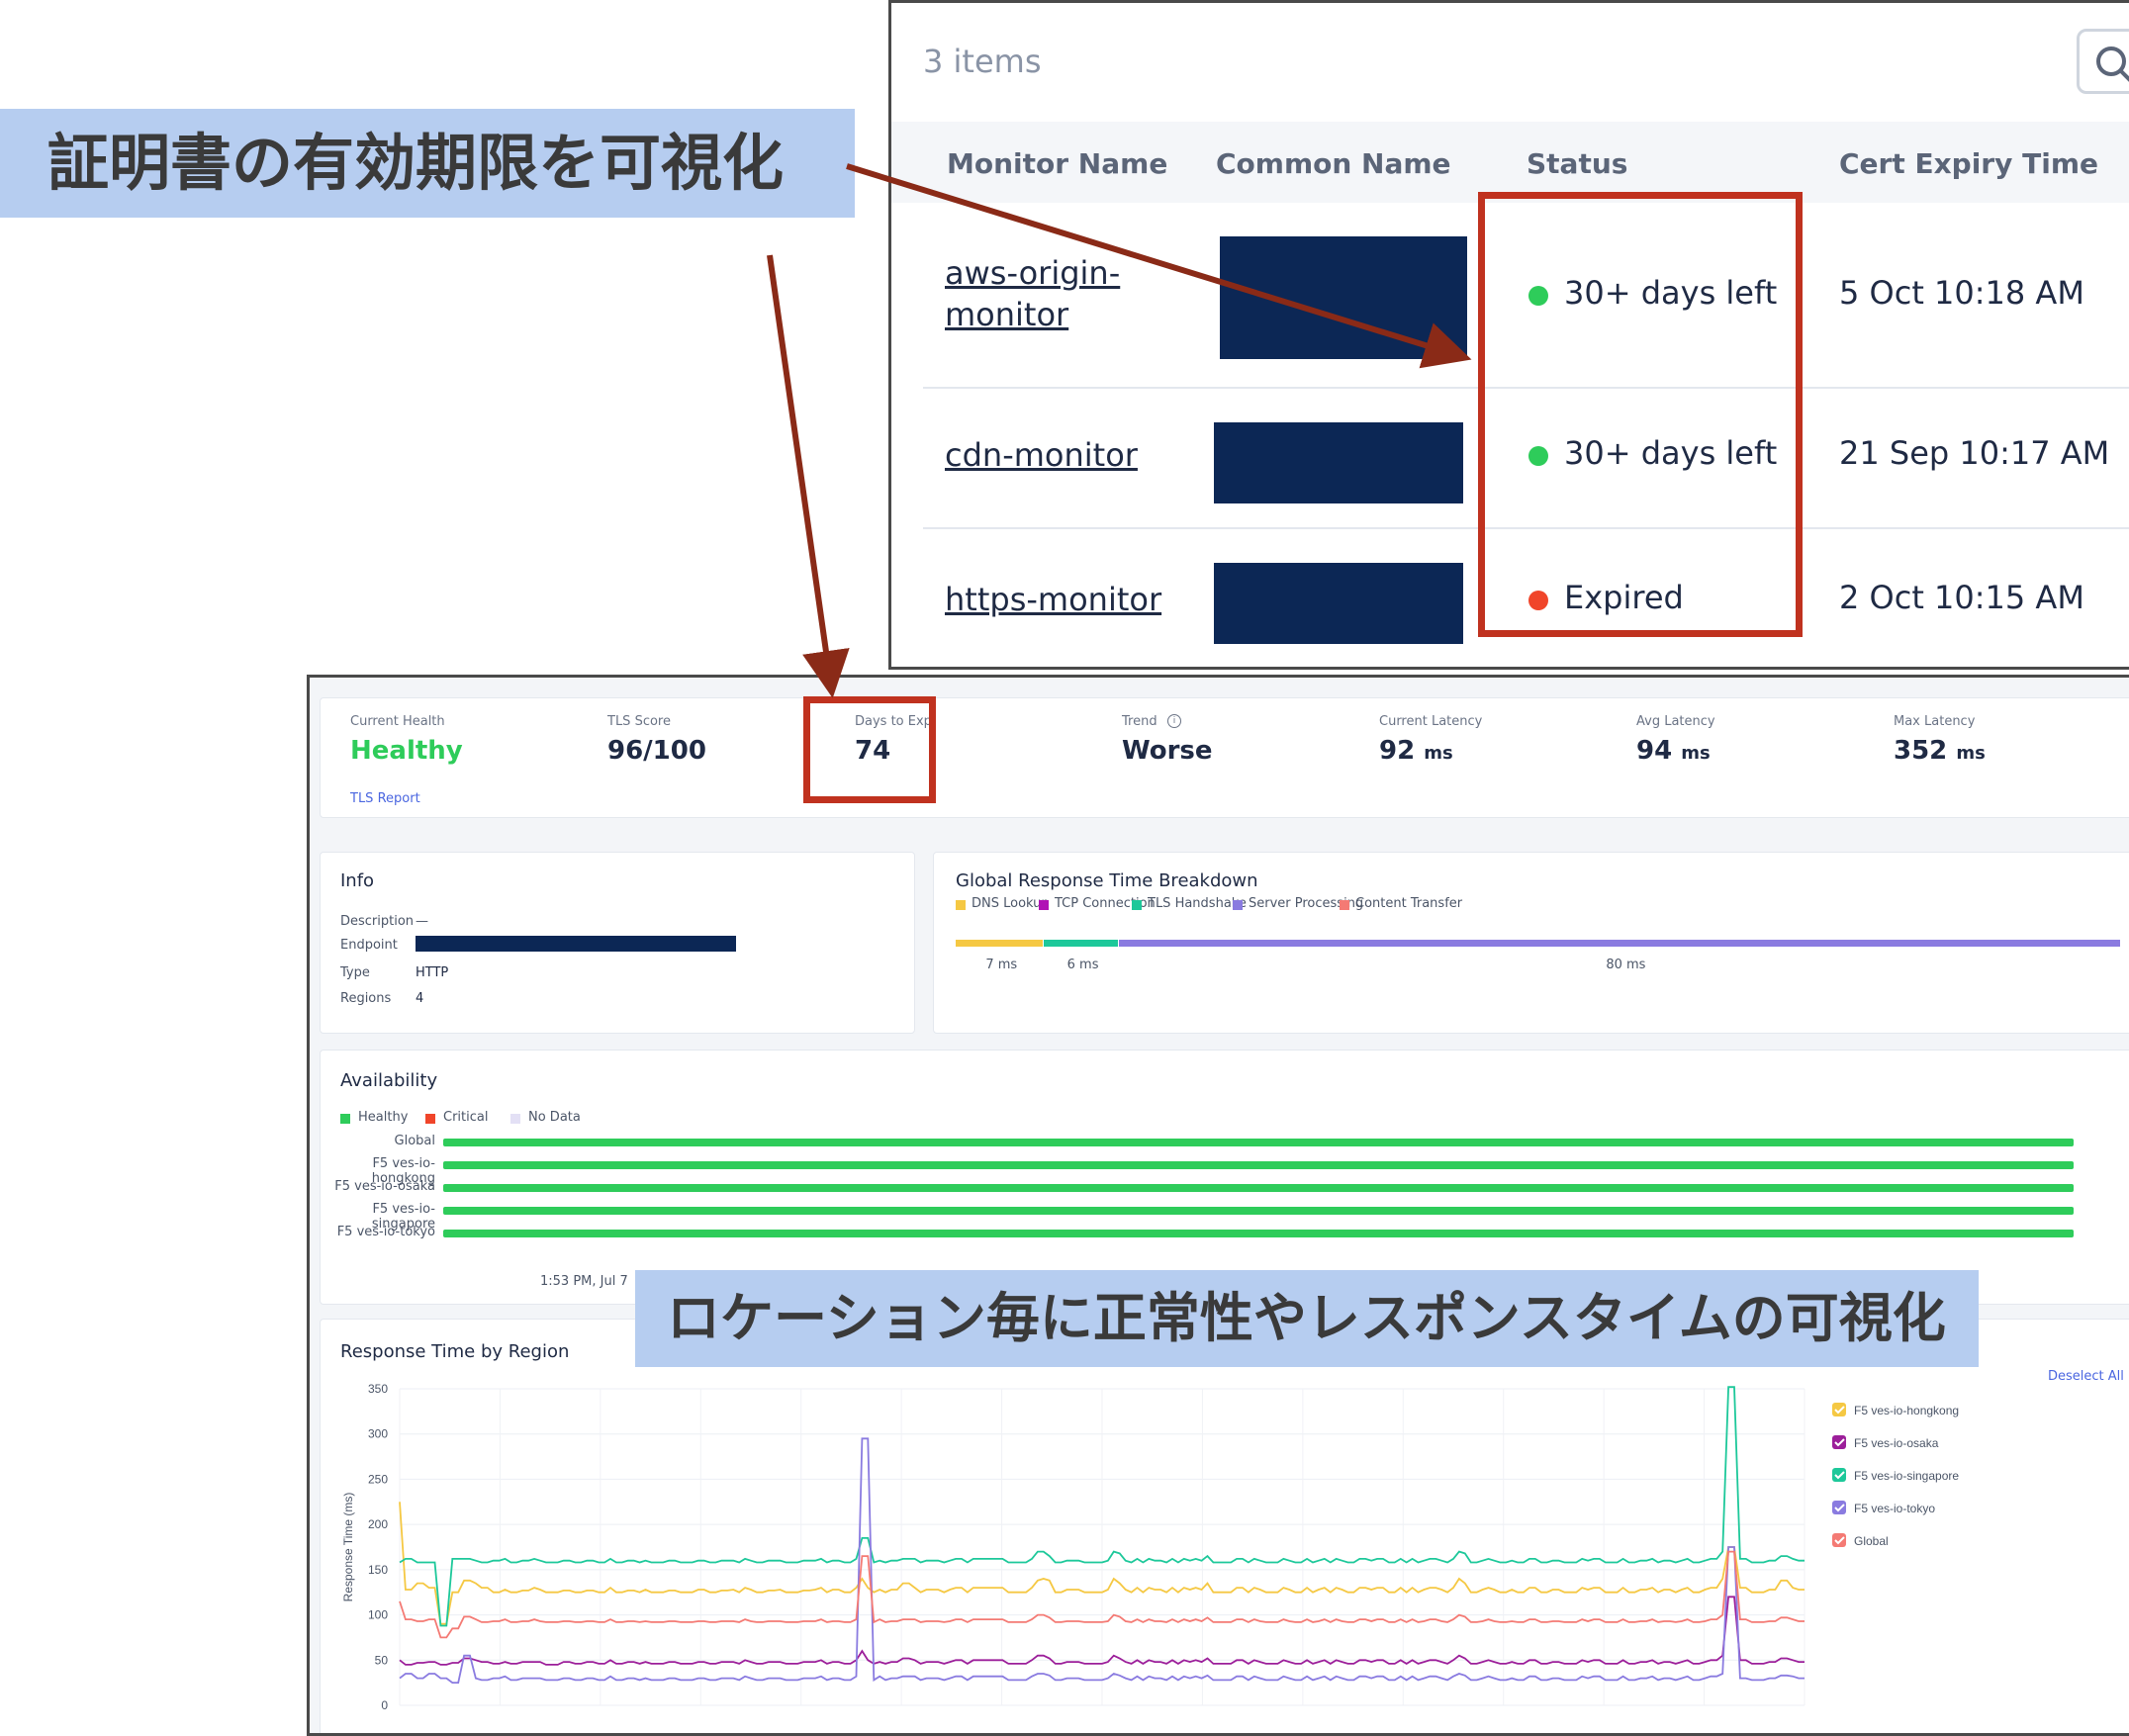 This screenshot has width=2129, height=1736. I want to click on annotation-arrows, so click(1119, 430).